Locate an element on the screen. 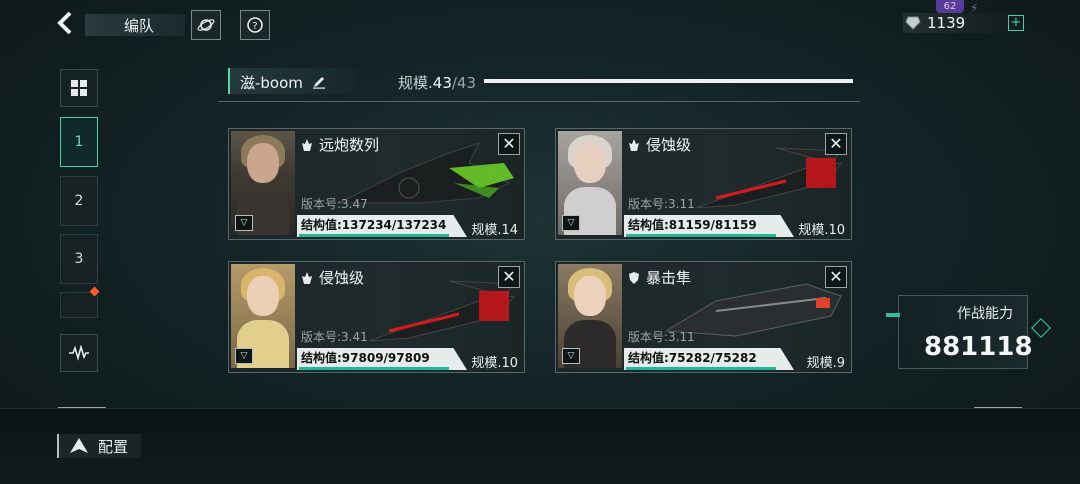 This screenshot has height=484, width=1080. ship-hp: 结构值:81159/81159 is located at coordinates (692, 225).